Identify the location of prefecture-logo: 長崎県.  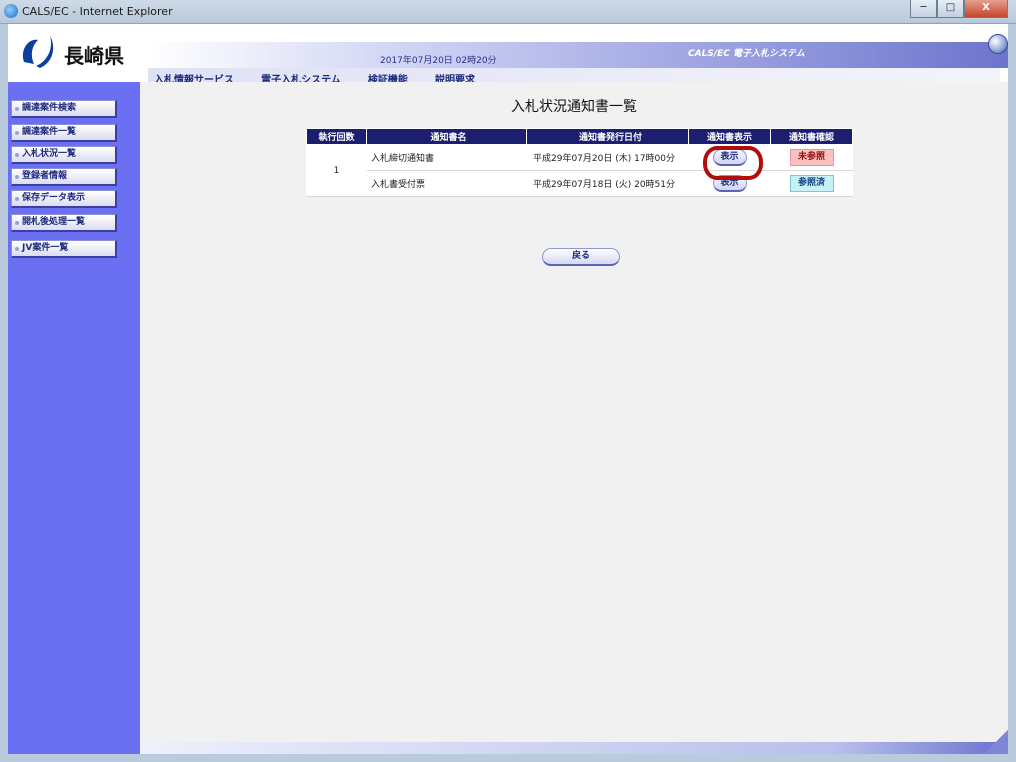
(83, 54).